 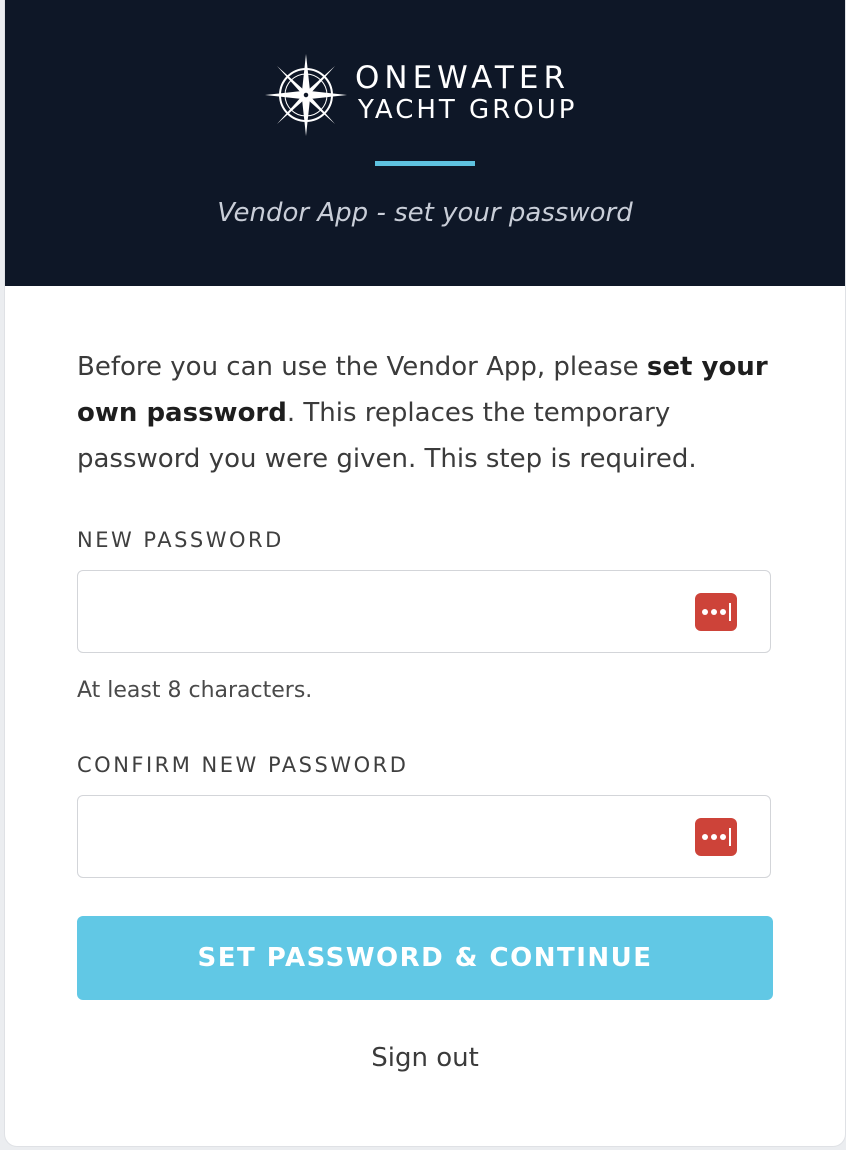 I want to click on accent-divider, so click(x=425, y=163).